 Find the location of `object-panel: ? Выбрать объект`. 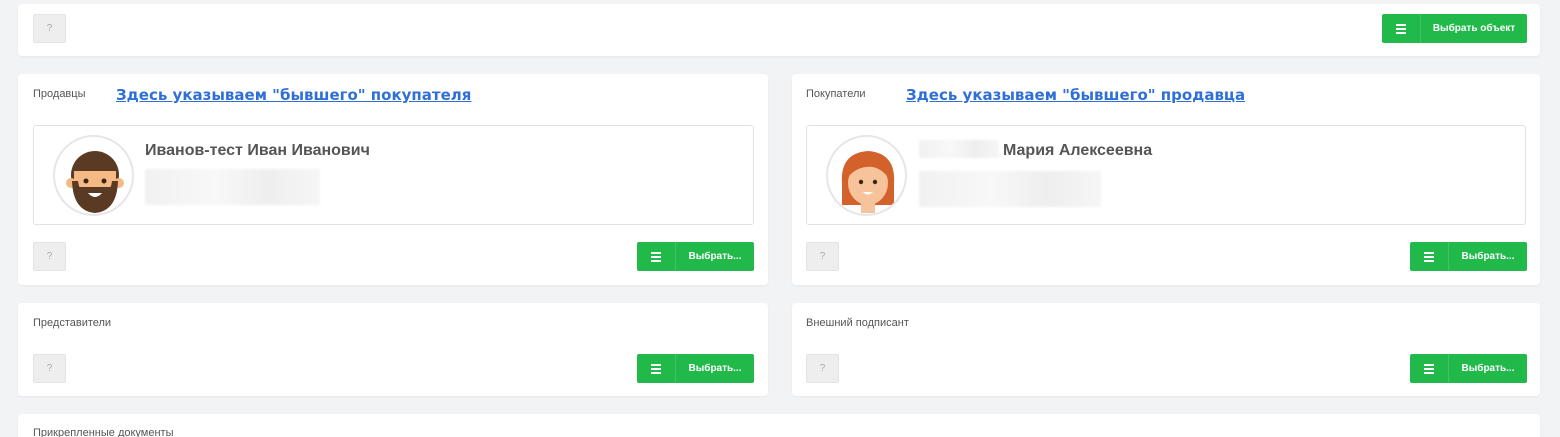

object-panel: ? Выбрать объект is located at coordinates (779, 30).